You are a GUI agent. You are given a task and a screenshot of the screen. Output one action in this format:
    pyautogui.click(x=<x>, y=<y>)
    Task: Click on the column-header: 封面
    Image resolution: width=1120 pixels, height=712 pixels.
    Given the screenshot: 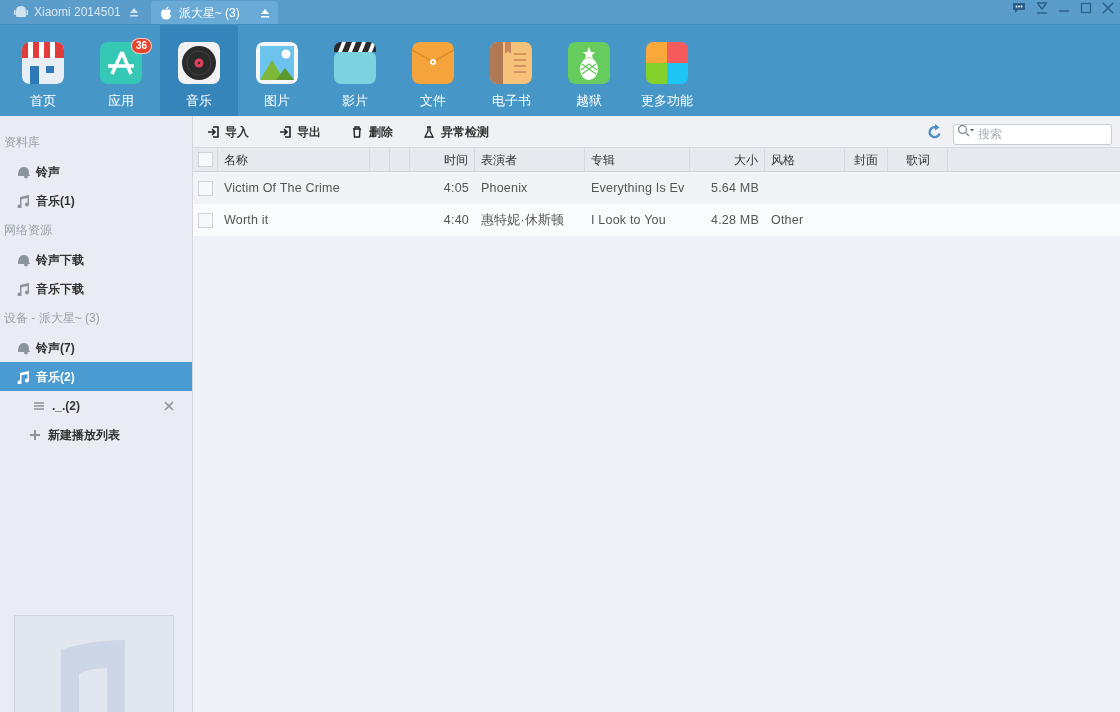 What is the action you would take?
    pyautogui.click(x=866, y=159)
    